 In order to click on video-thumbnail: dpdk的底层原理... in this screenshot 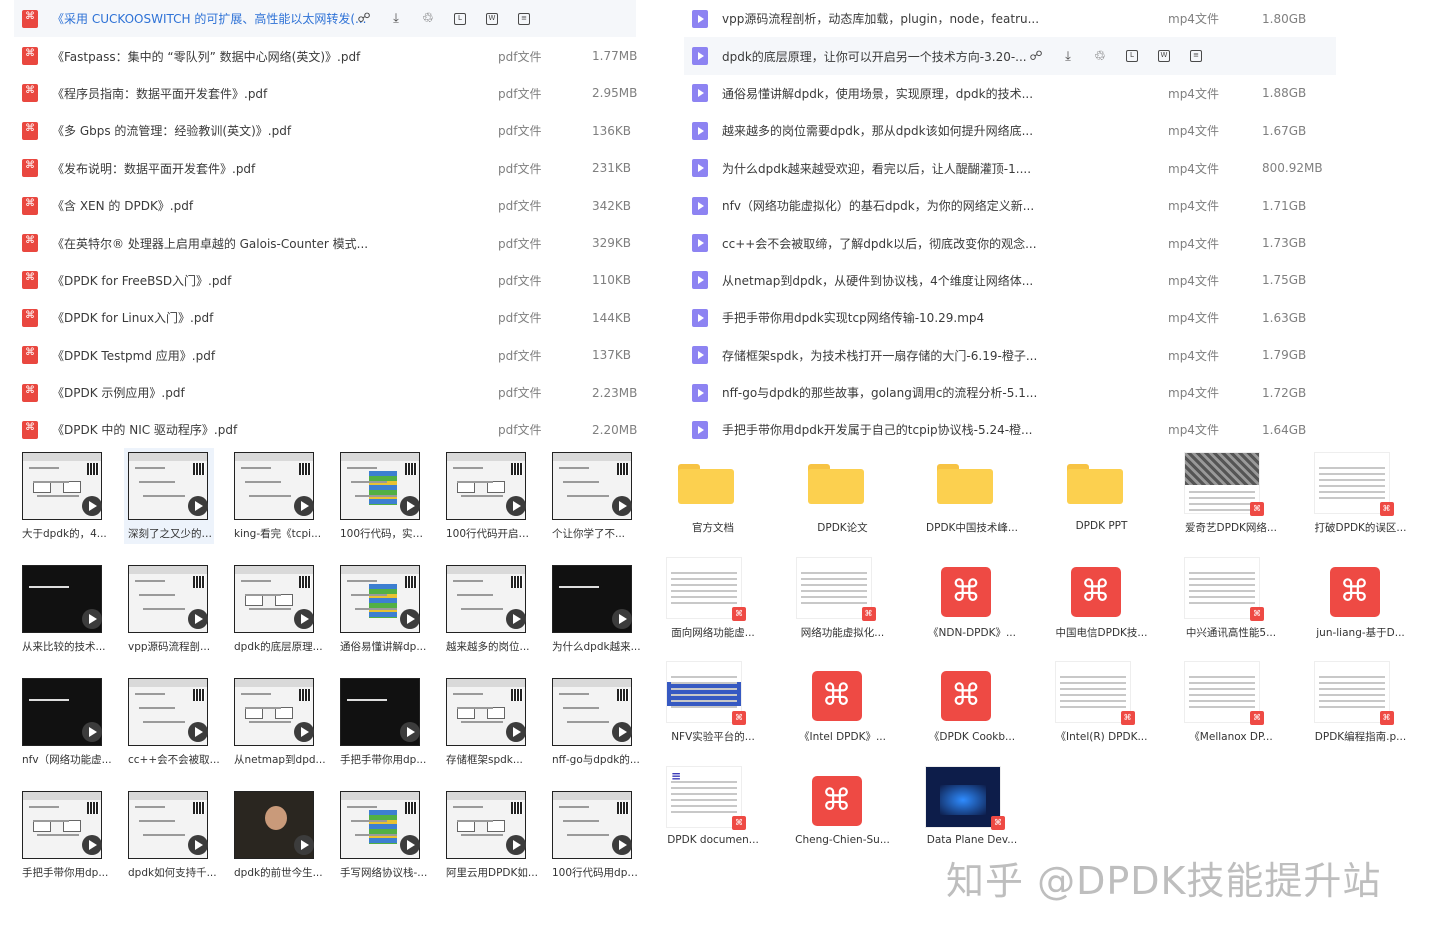, I will do `click(279, 617)`.